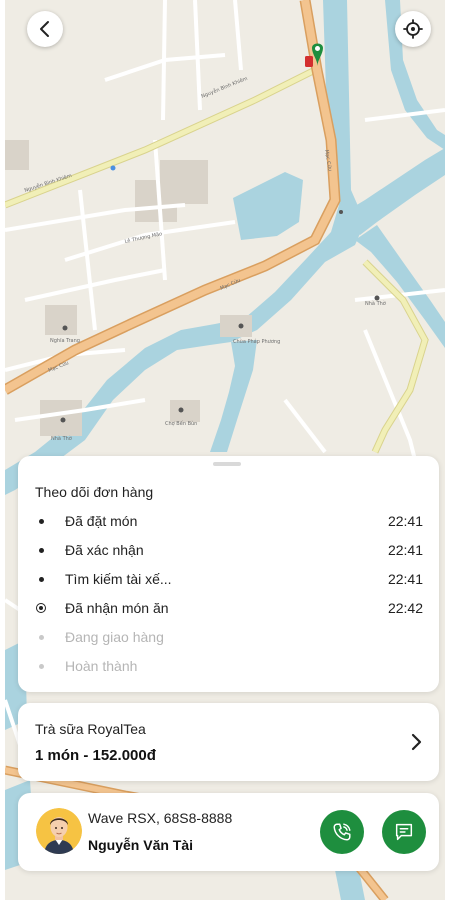 The image size is (450, 900). Describe the element at coordinates (95, 755) in the screenshot. I see `order-summary: 1 món - 152.000đ` at that location.